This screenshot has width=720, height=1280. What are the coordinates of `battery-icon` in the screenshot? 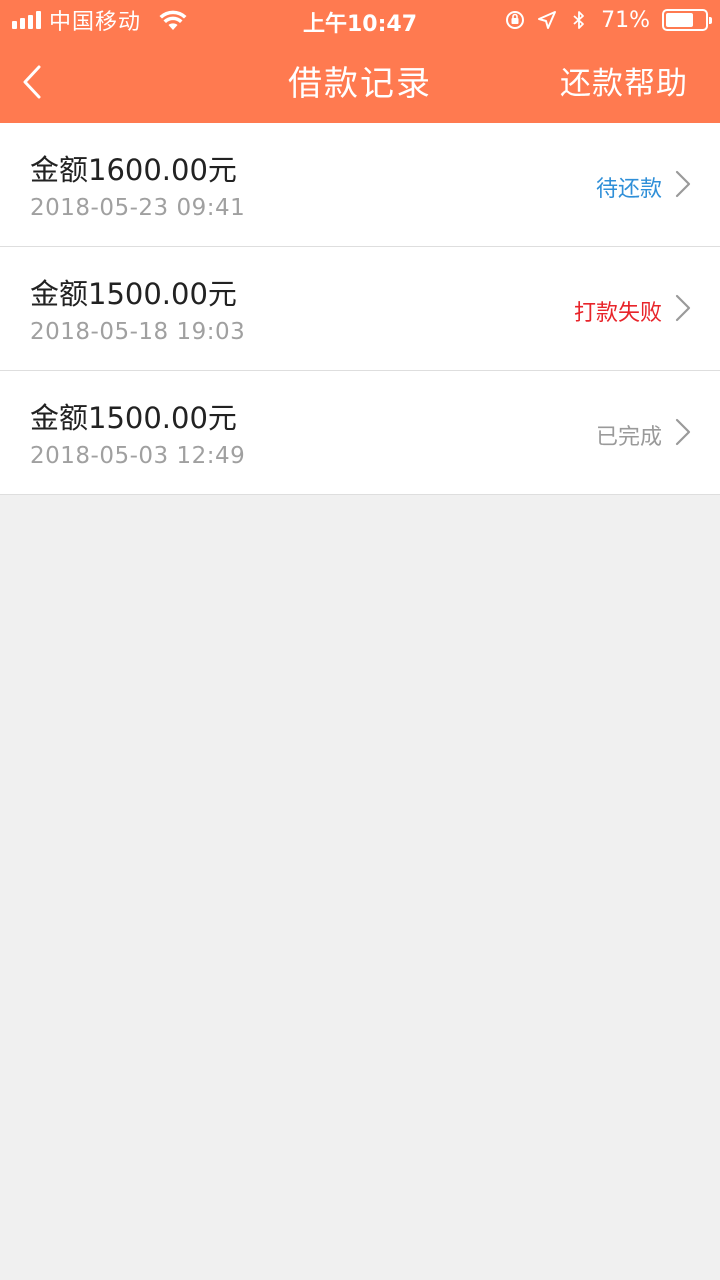 It's located at (687, 20).